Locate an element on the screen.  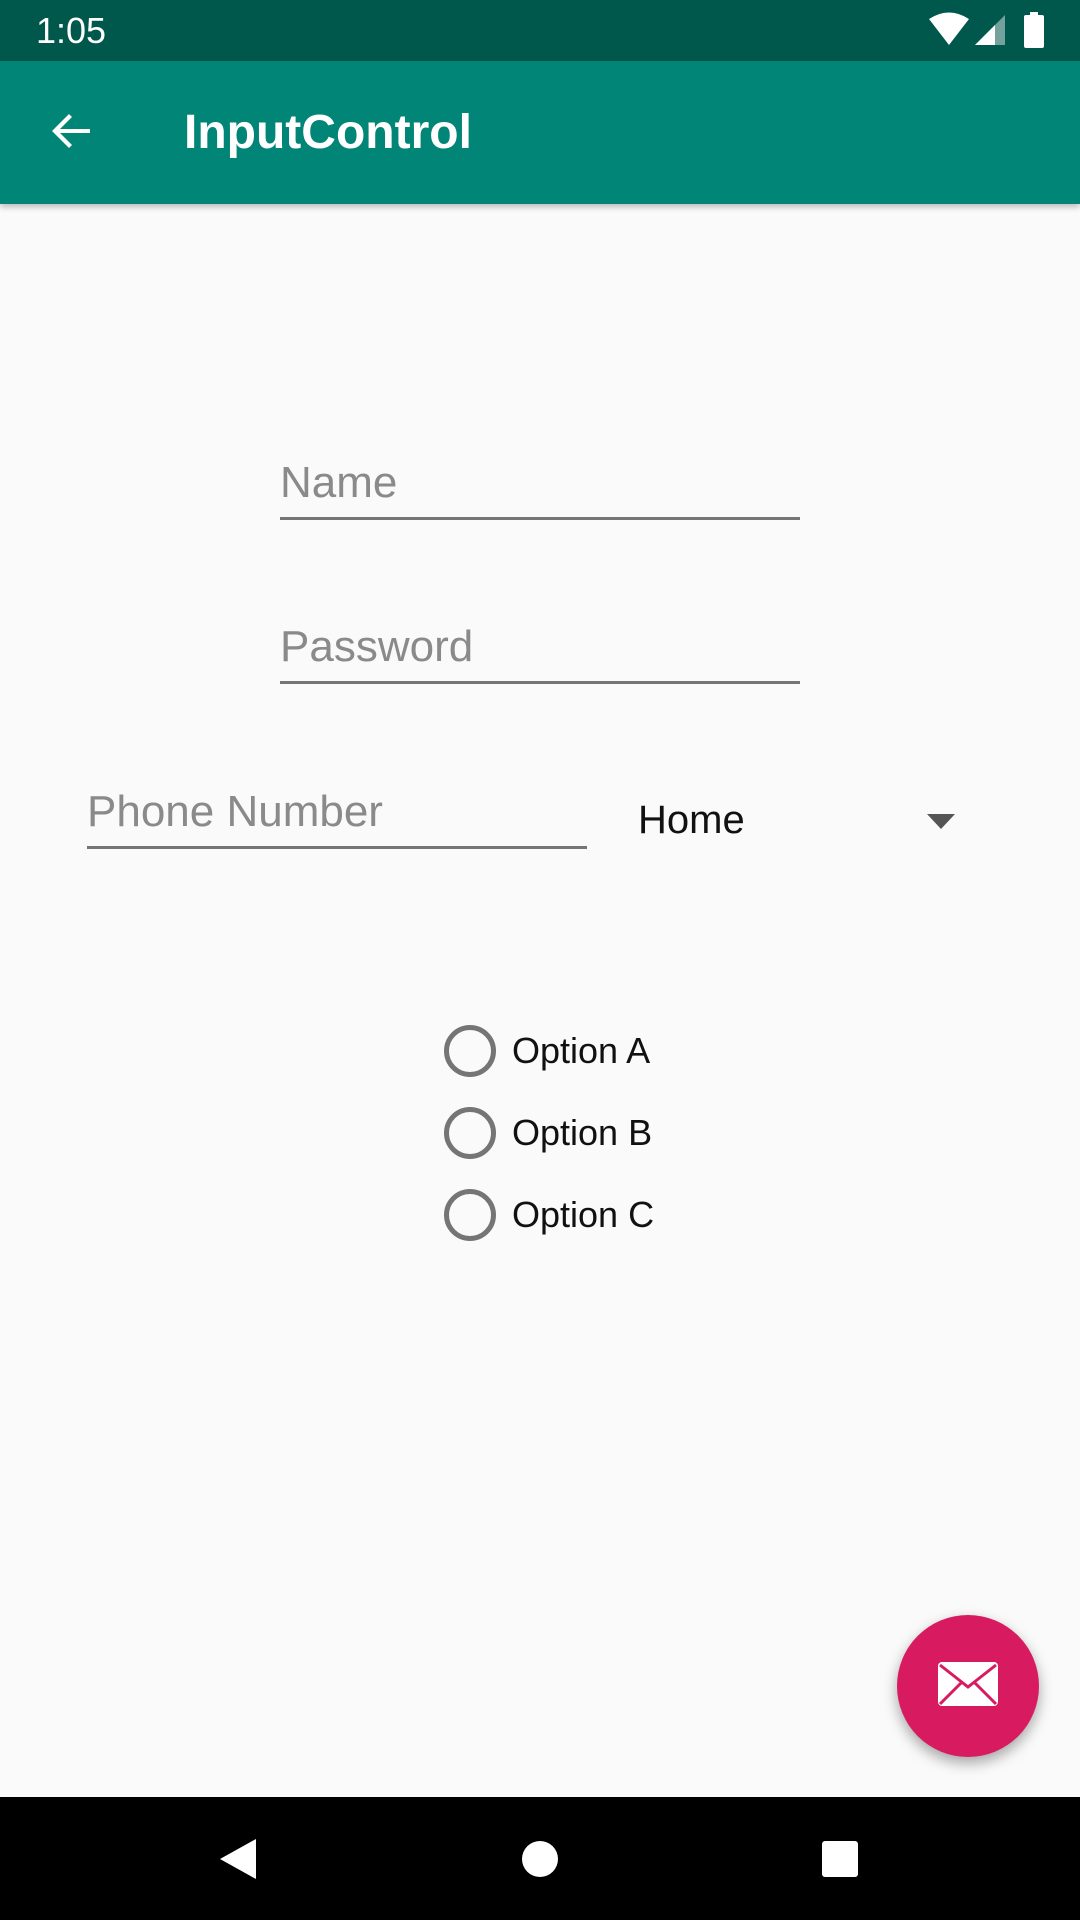
radio-label-c: Option C is located at coordinates (583, 1214).